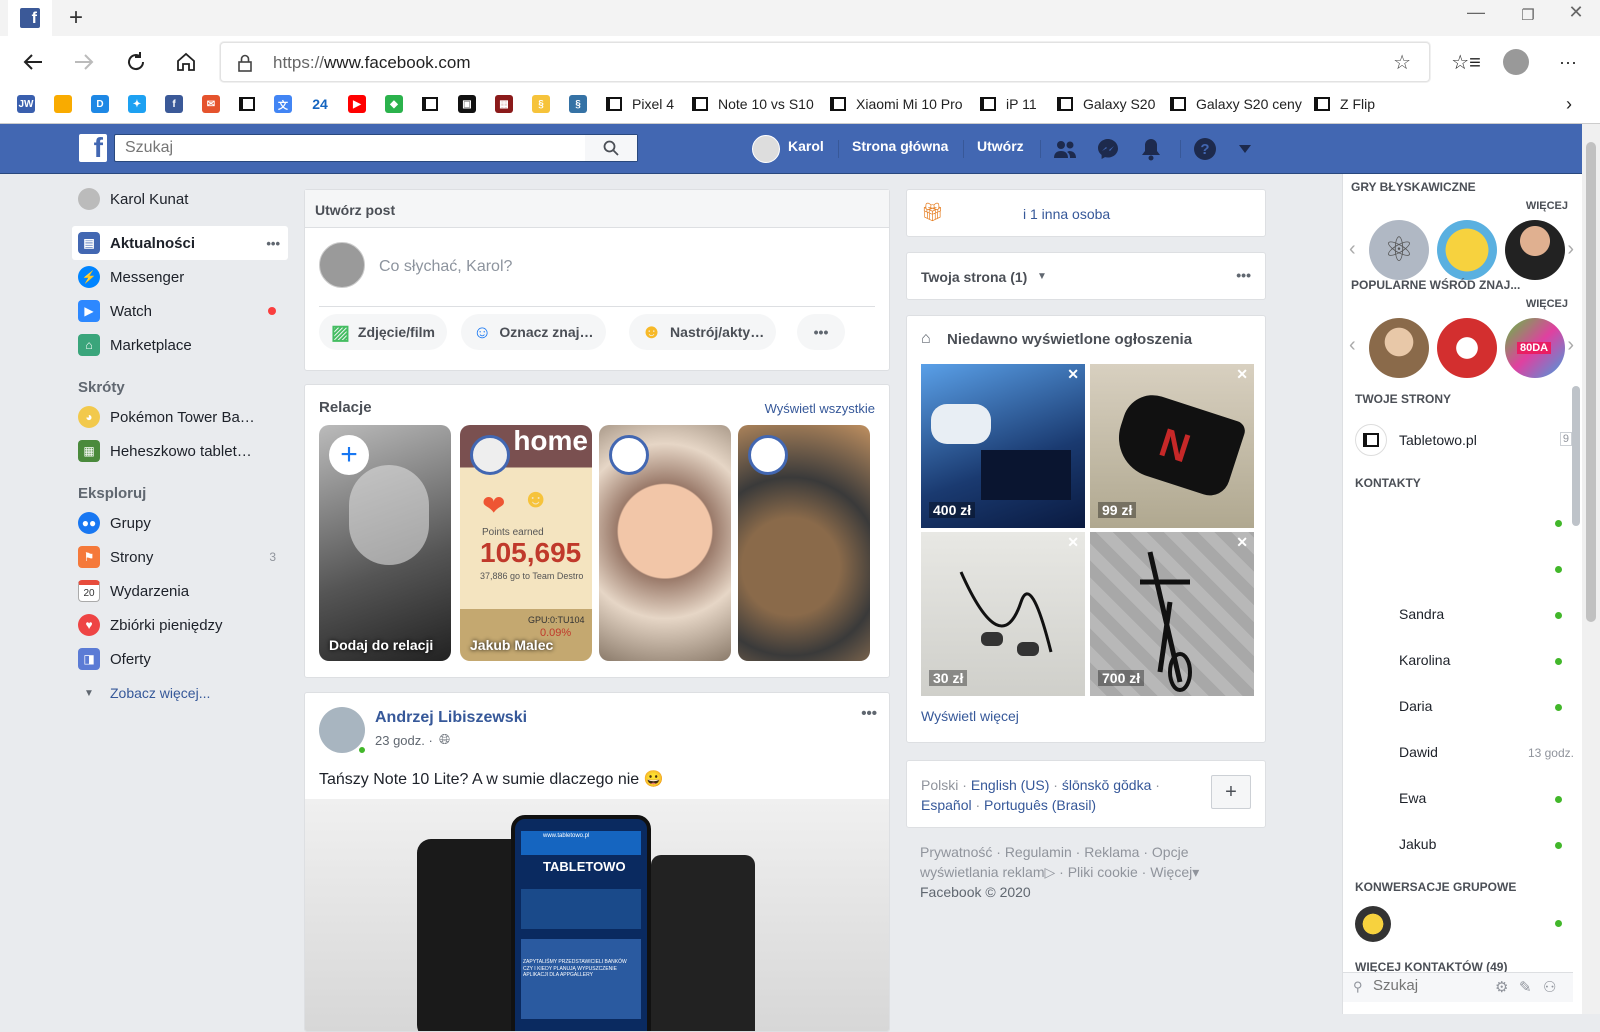 The width and height of the screenshot is (1600, 1032). I want to click on contact-name: Sandra, so click(1421, 614).